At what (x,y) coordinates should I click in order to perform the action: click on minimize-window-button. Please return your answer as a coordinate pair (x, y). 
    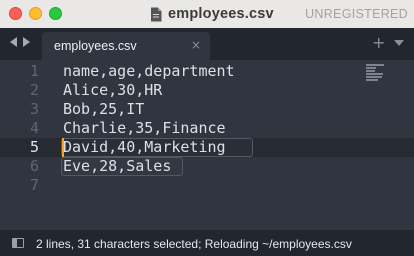
    Looking at the image, I should click on (35, 13).